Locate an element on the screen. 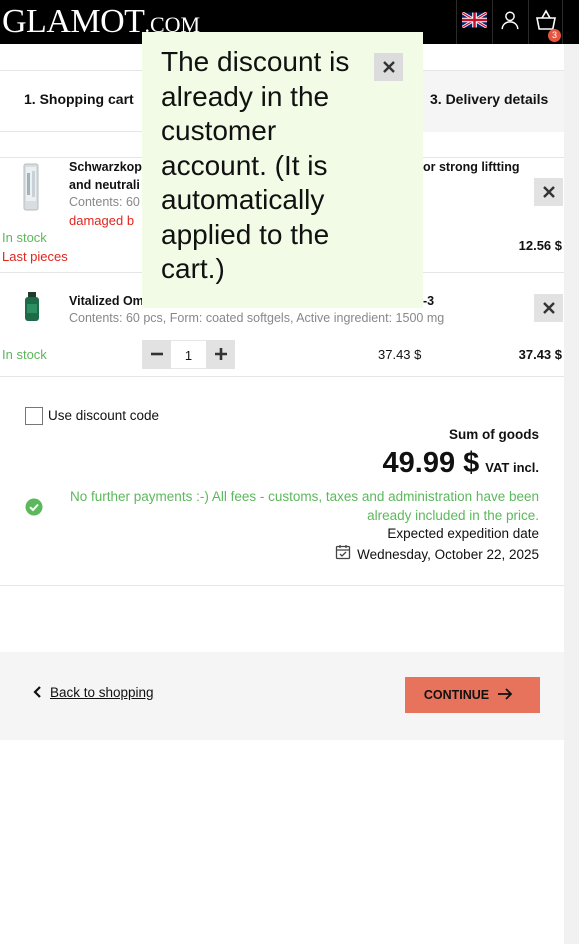  step-delivery-details: 3. Delivery details is located at coordinates (493, 101).